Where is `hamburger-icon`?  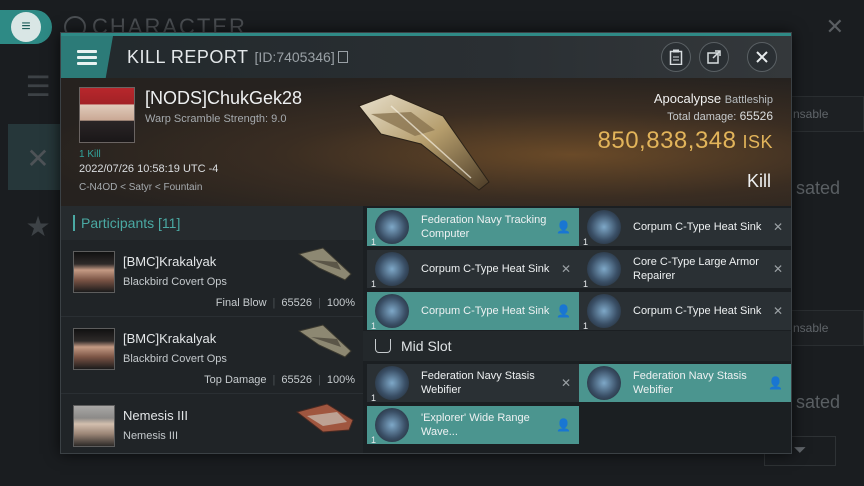
hamburger-icon is located at coordinates (87, 57).